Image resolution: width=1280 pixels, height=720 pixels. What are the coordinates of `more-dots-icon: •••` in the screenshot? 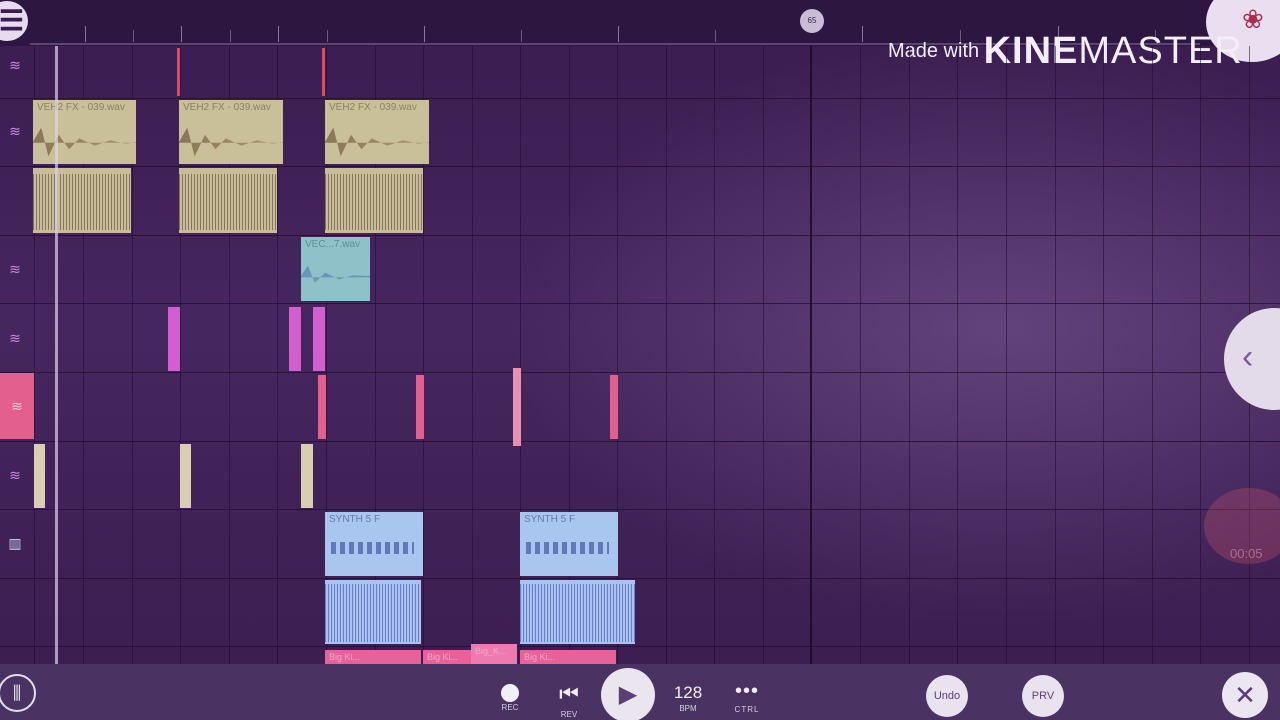 It's located at (746, 691).